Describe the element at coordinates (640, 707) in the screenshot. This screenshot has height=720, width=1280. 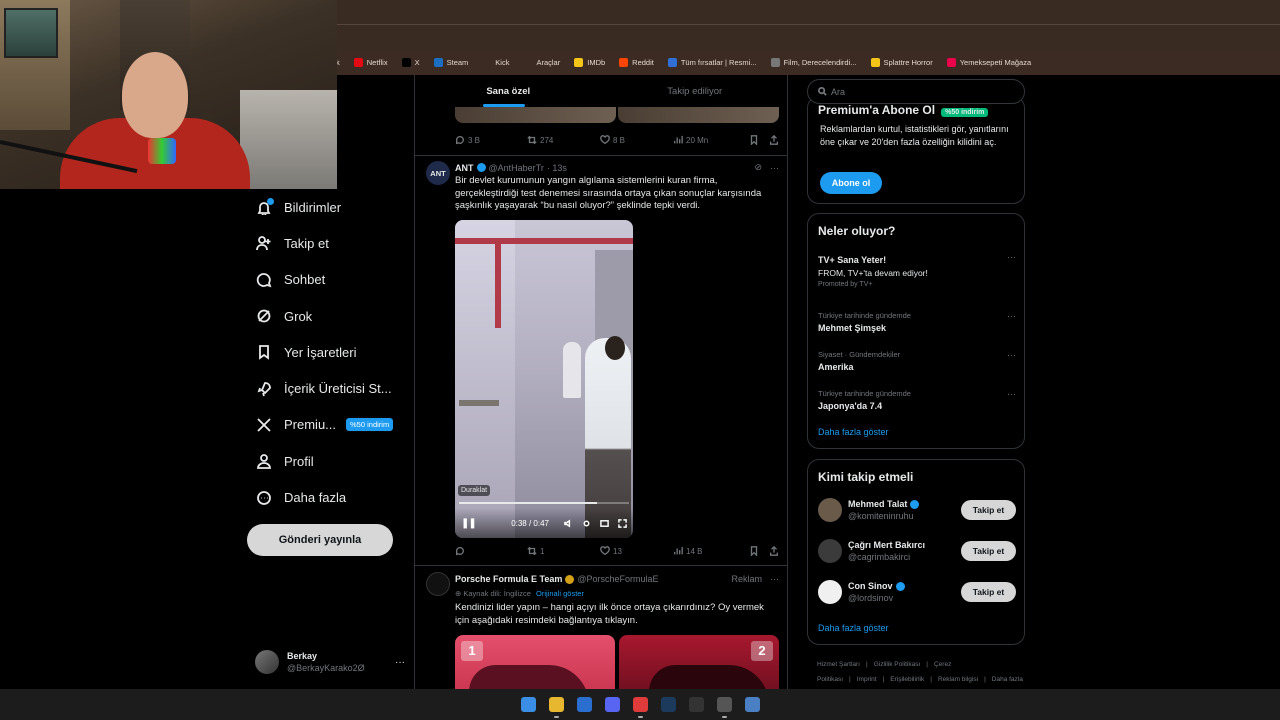
I see `media-player-icon` at that location.